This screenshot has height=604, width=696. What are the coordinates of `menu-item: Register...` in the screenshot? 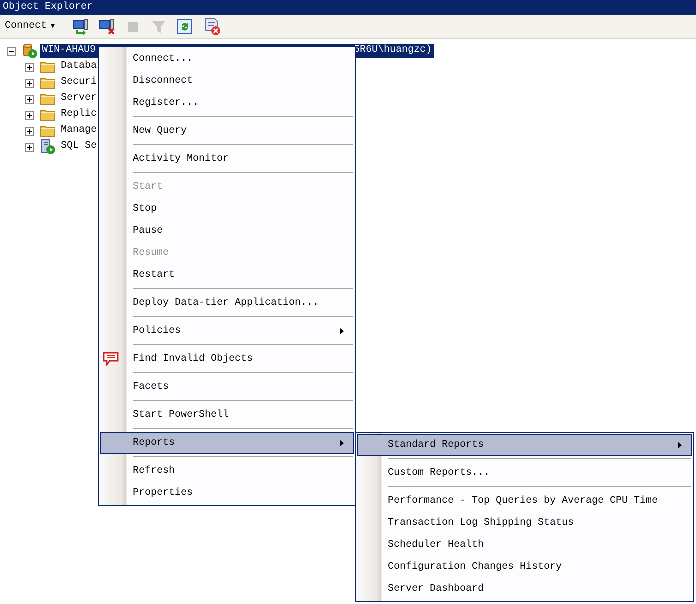 It's located at (227, 103).